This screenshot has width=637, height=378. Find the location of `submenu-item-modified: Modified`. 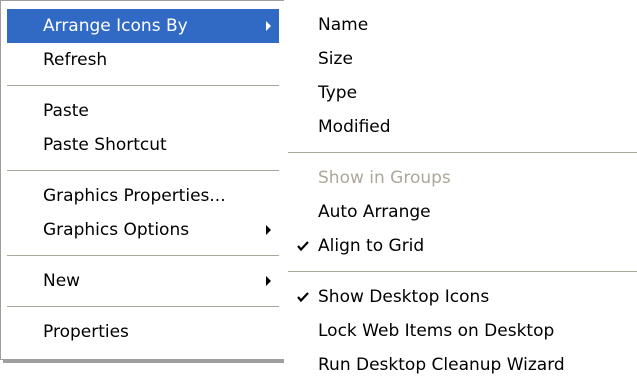

submenu-item-modified: Modified is located at coordinates (460, 127).